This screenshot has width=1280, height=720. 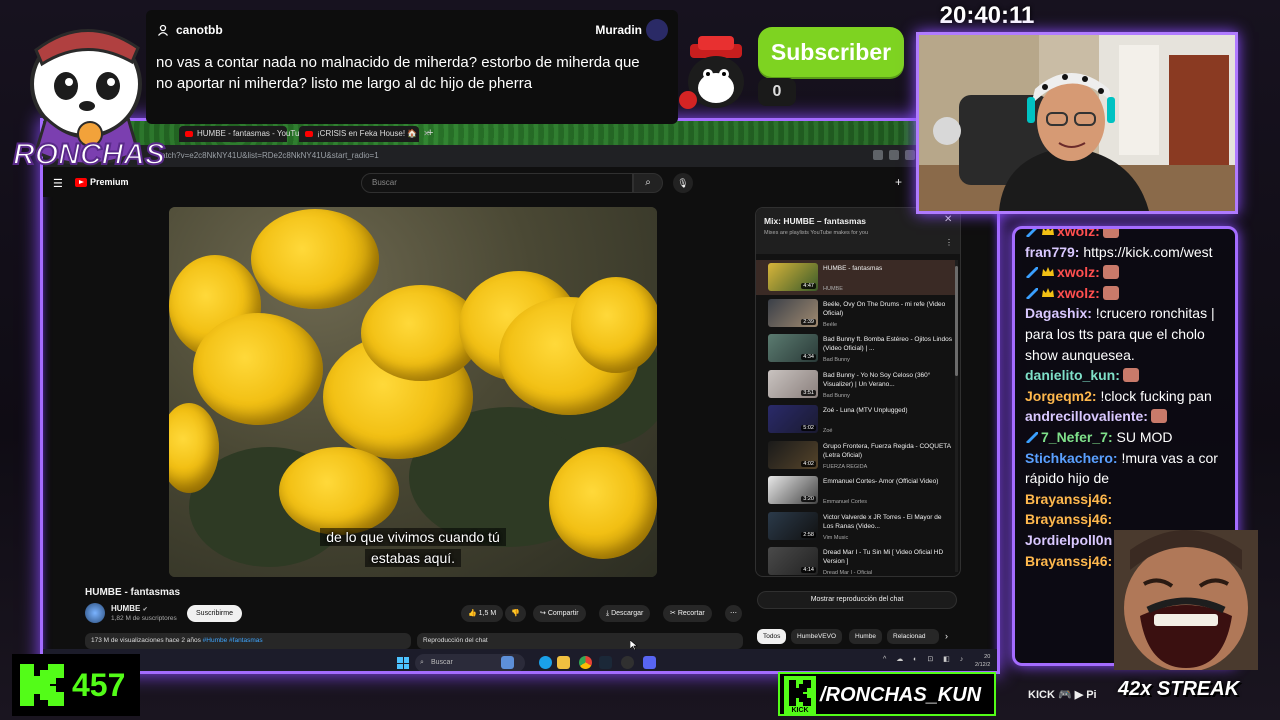 I want to click on channel-avatar, so click(x=95, y=613).